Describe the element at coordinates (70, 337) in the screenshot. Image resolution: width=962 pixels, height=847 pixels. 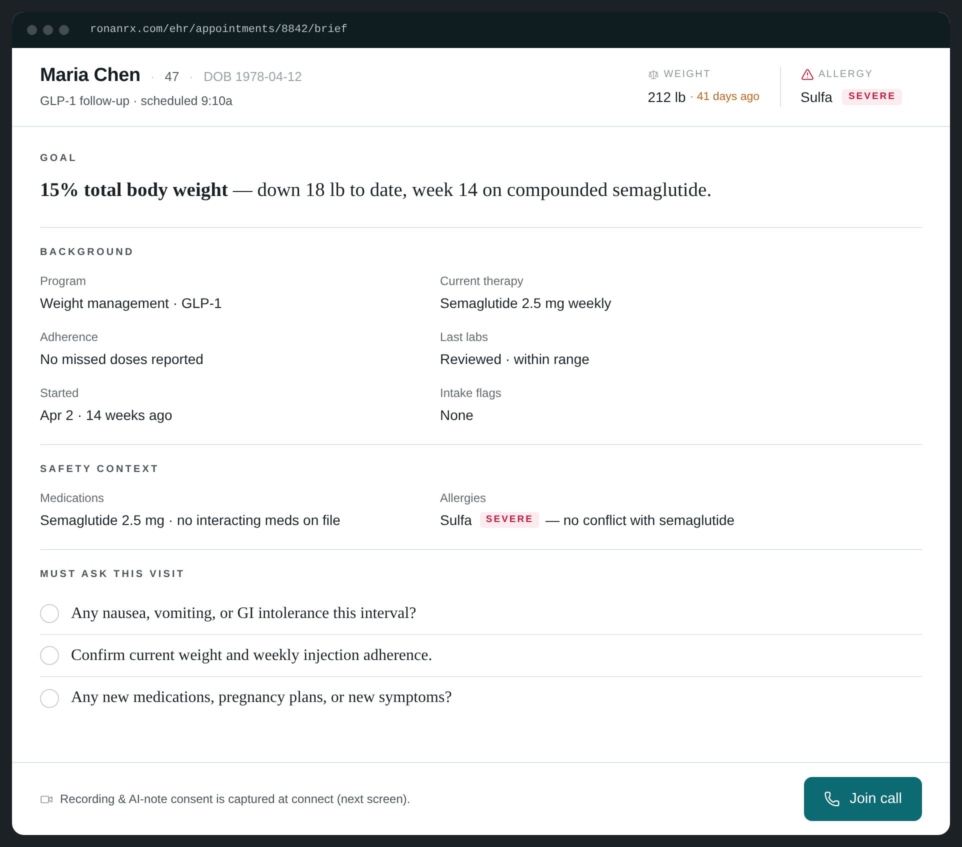
I see `field-label: Adherence` at that location.